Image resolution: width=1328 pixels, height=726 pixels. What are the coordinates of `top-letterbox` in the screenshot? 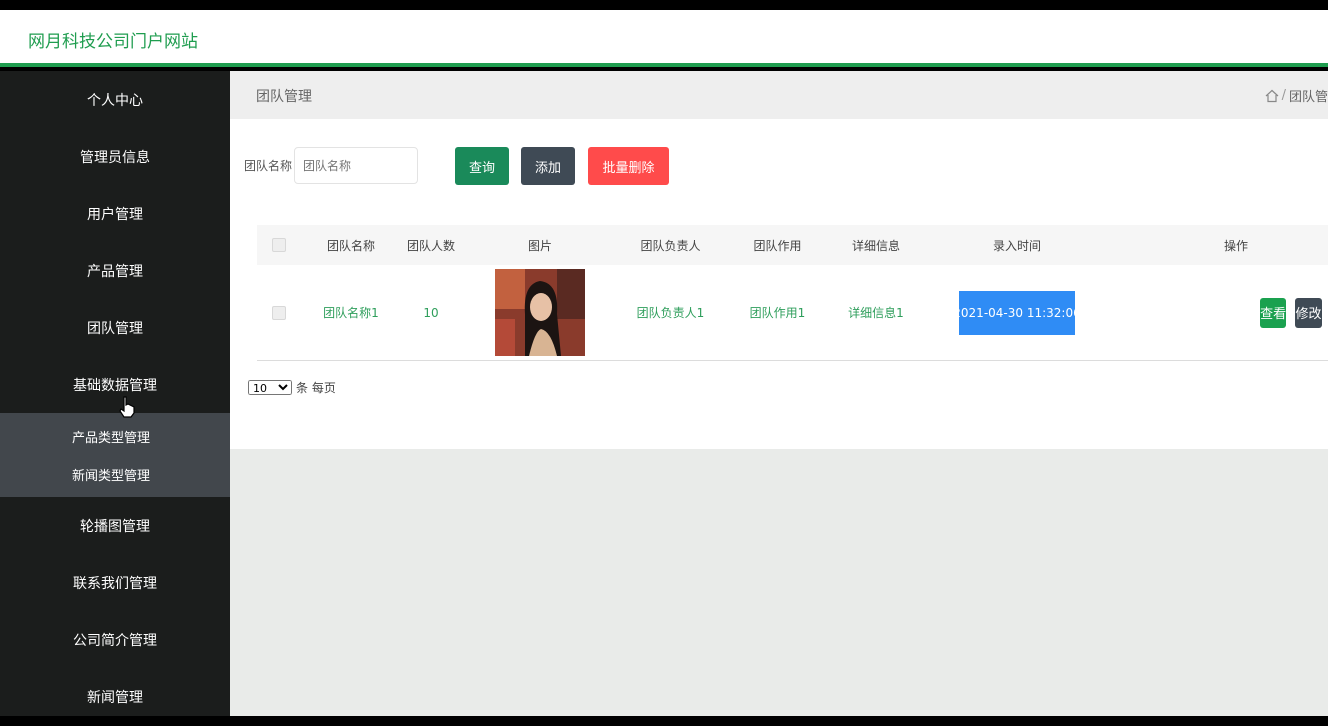 It's located at (664, 5).